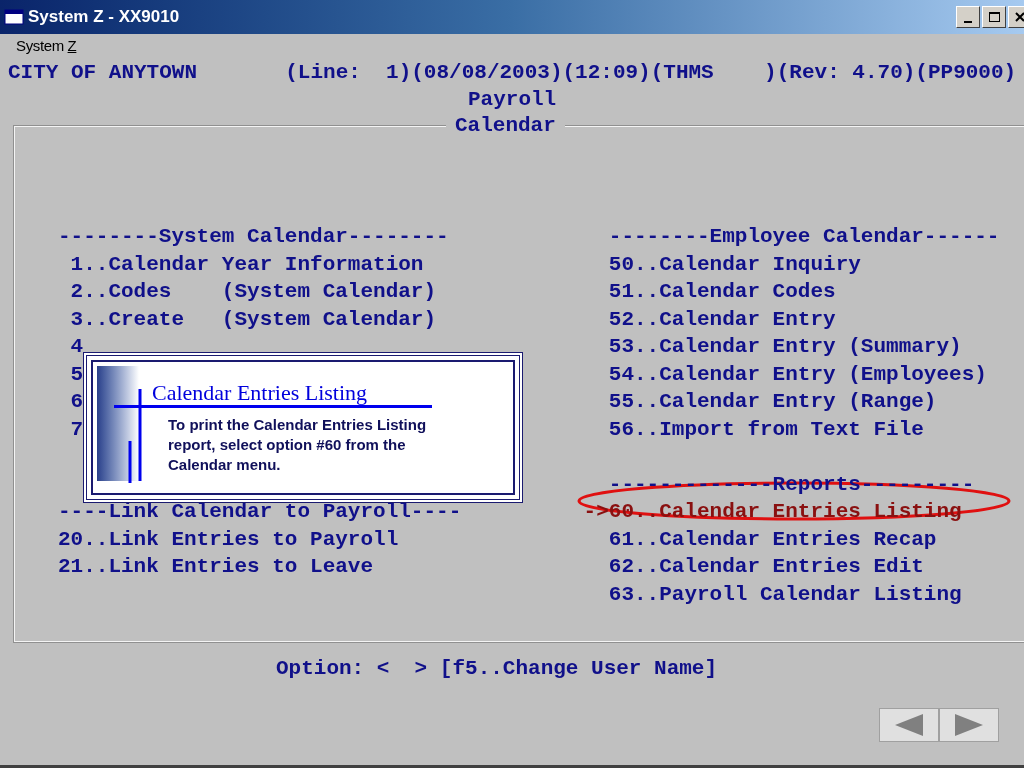 This screenshot has width=1024, height=768. What do you see at coordinates (791, 236) in the screenshot?
I see `menu-line: --------Employee Calendar------` at bounding box center [791, 236].